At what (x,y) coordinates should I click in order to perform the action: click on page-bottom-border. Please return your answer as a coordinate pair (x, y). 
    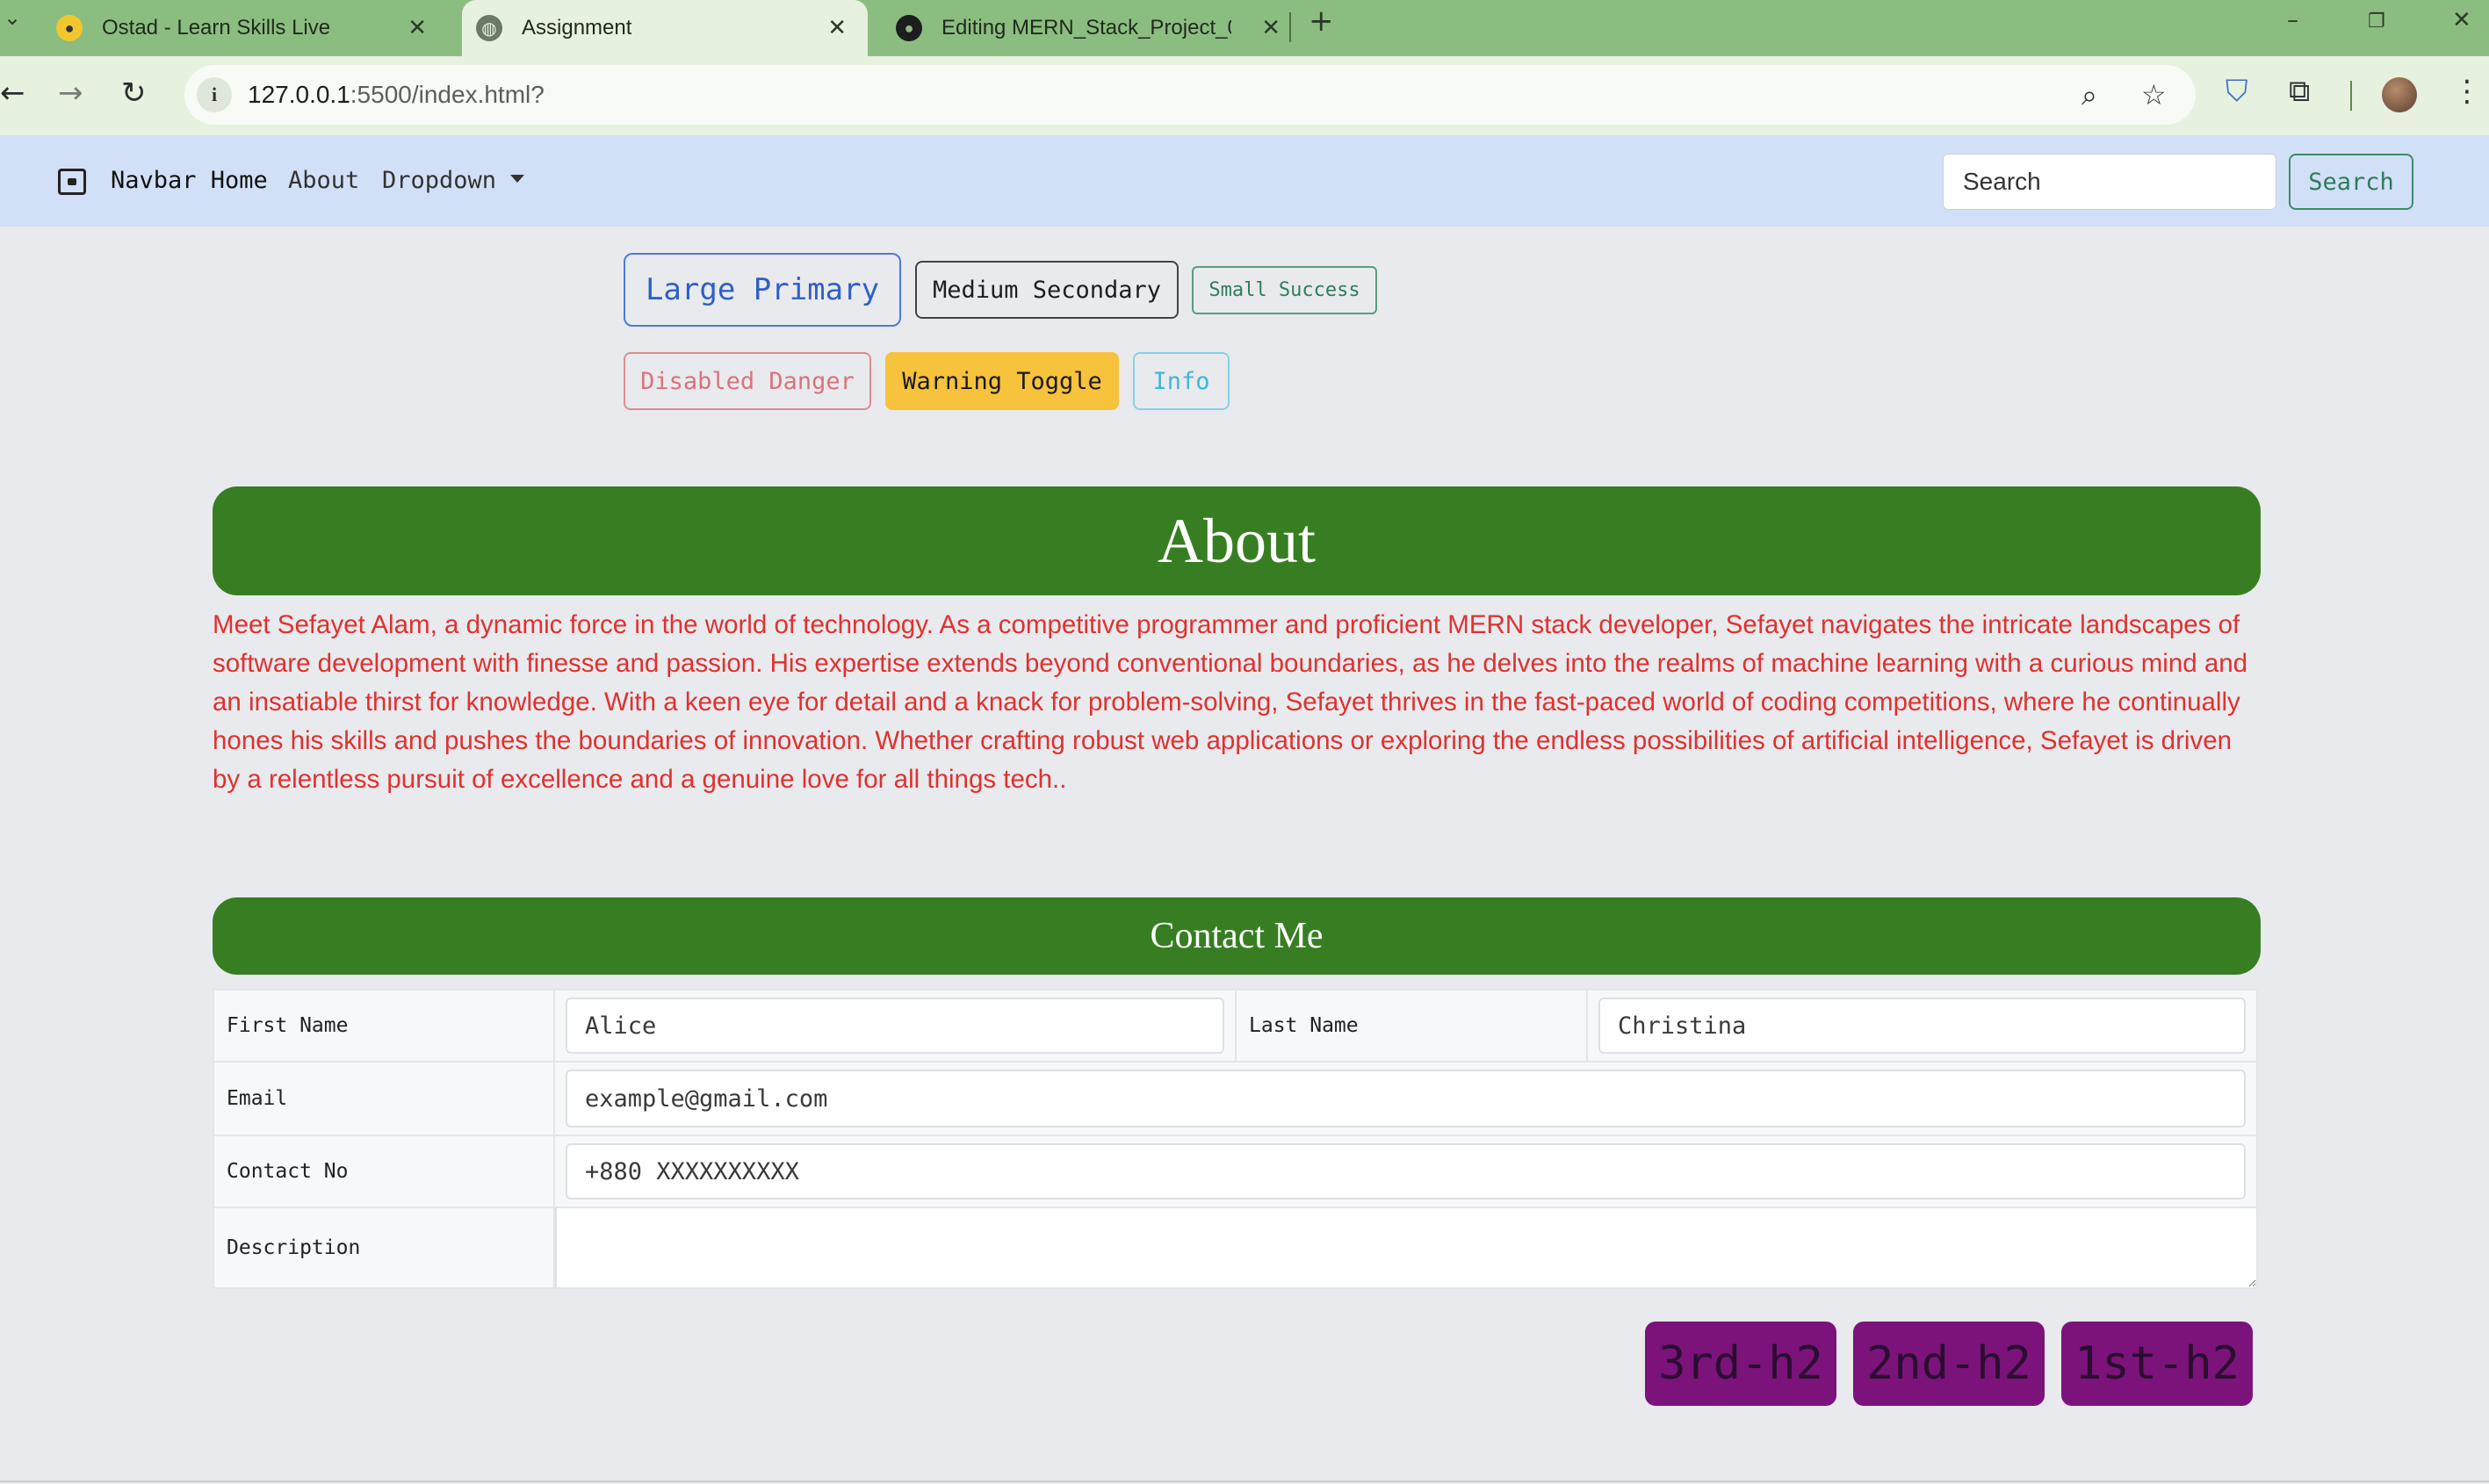
    Looking at the image, I should click on (1244, 1481).